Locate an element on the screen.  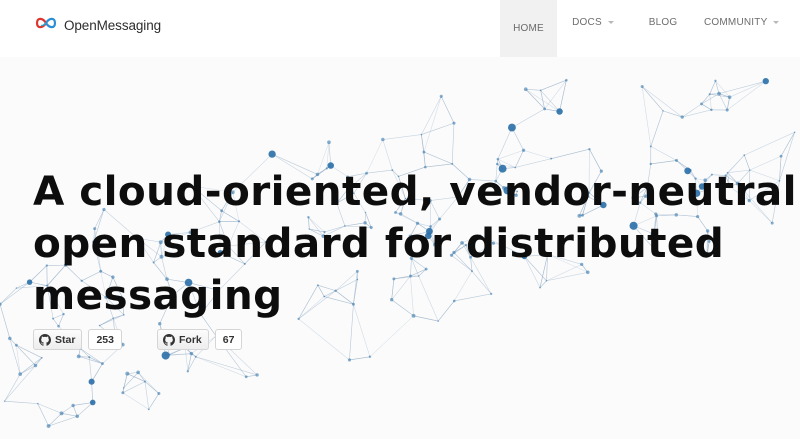
github-fork-button: Fork is located at coordinates (183, 339).